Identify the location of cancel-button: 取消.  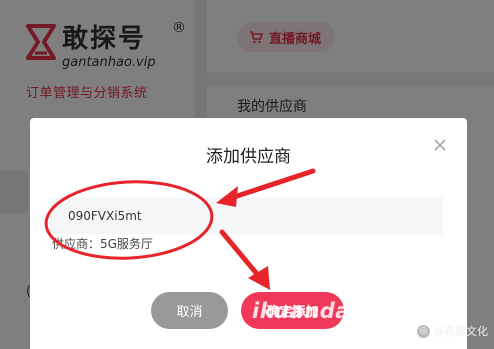
(189, 310).